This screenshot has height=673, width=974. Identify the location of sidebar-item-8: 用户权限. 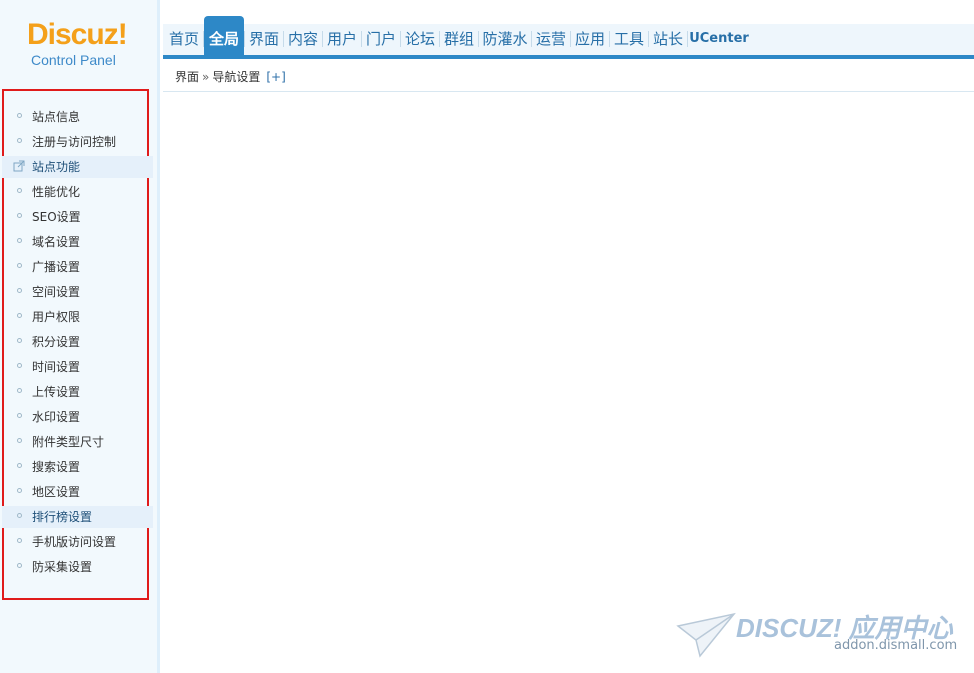
(77, 317).